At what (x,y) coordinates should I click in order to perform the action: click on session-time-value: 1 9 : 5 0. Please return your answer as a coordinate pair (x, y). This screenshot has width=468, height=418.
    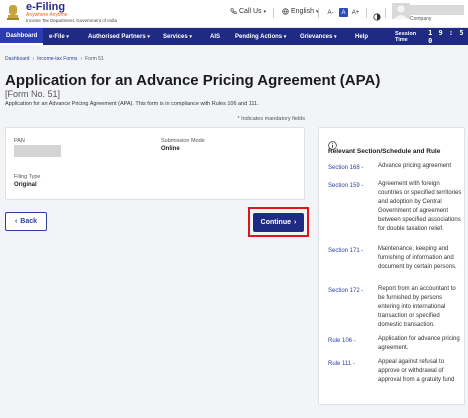
    Looking at the image, I should click on (446, 36).